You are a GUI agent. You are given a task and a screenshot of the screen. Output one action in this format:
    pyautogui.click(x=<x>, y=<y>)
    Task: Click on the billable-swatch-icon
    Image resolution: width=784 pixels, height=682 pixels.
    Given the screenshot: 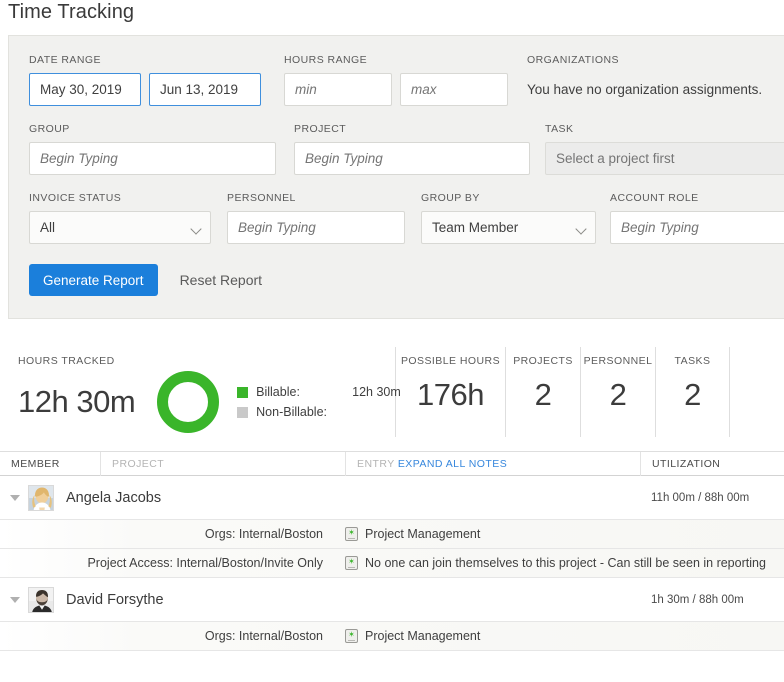 What is the action you would take?
    pyautogui.click(x=243, y=392)
    